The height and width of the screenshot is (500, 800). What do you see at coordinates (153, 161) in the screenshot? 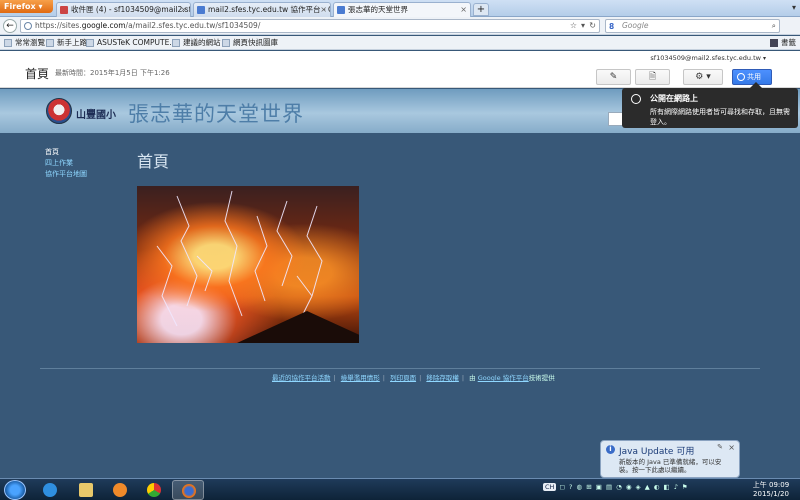
I see `main-heading: 首頁` at bounding box center [153, 161].